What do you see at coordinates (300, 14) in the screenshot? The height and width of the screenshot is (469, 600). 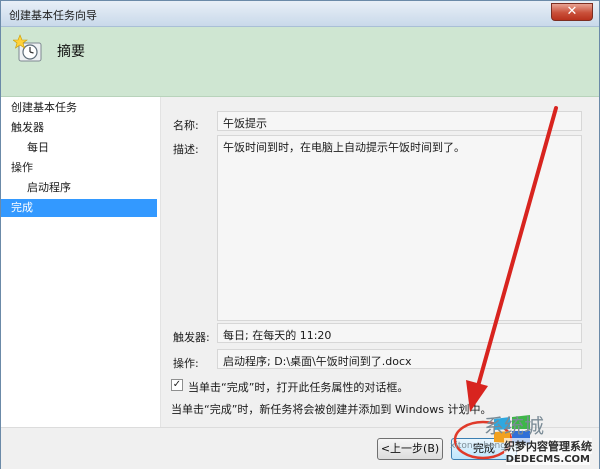 I see `title-bar: 创建基本任务向导 ✕` at bounding box center [300, 14].